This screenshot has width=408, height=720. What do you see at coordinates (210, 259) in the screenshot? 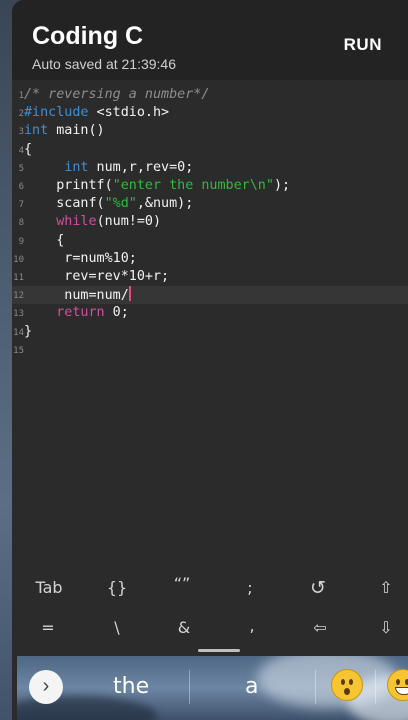
I see `code-line: 10 r=num%10;` at bounding box center [210, 259].